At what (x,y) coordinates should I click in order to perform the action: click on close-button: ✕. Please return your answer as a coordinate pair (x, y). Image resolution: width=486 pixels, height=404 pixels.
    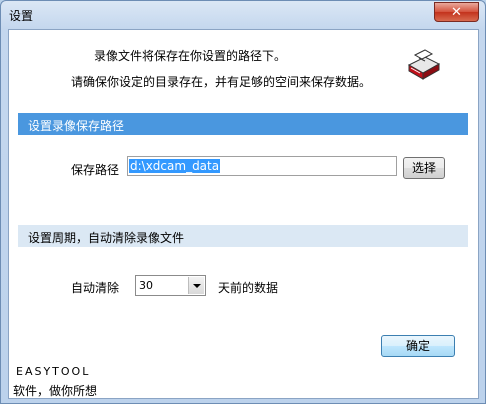
    Looking at the image, I should click on (456, 12).